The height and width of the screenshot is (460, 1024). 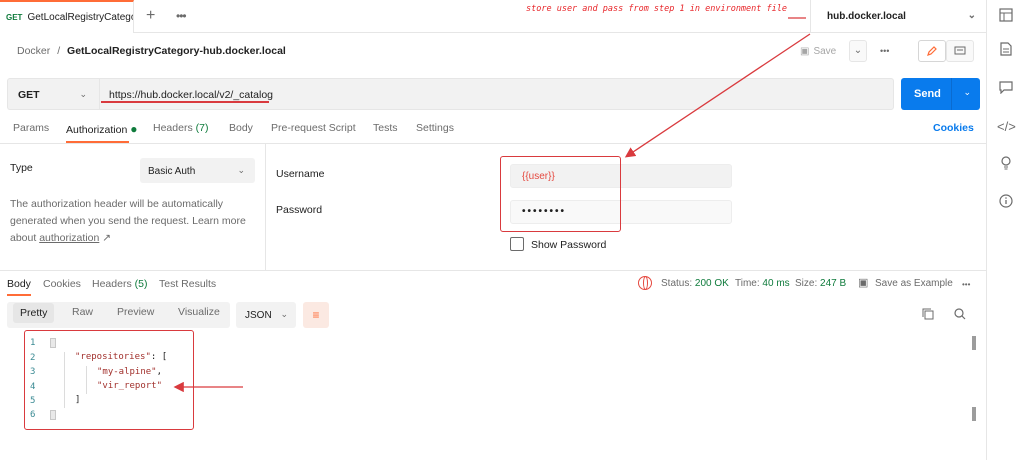 What do you see at coordinates (1006, 89) in the screenshot?
I see `comments-icon` at bounding box center [1006, 89].